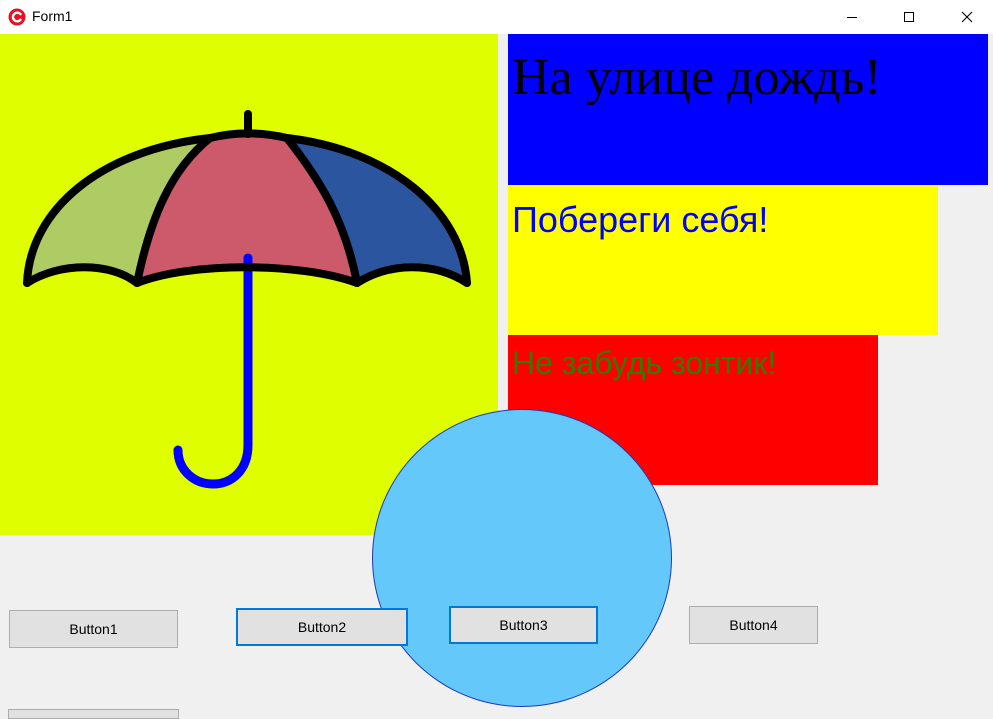 Image resolution: width=993 pixels, height=719 pixels. I want to click on button-5-partial, so click(93, 714).